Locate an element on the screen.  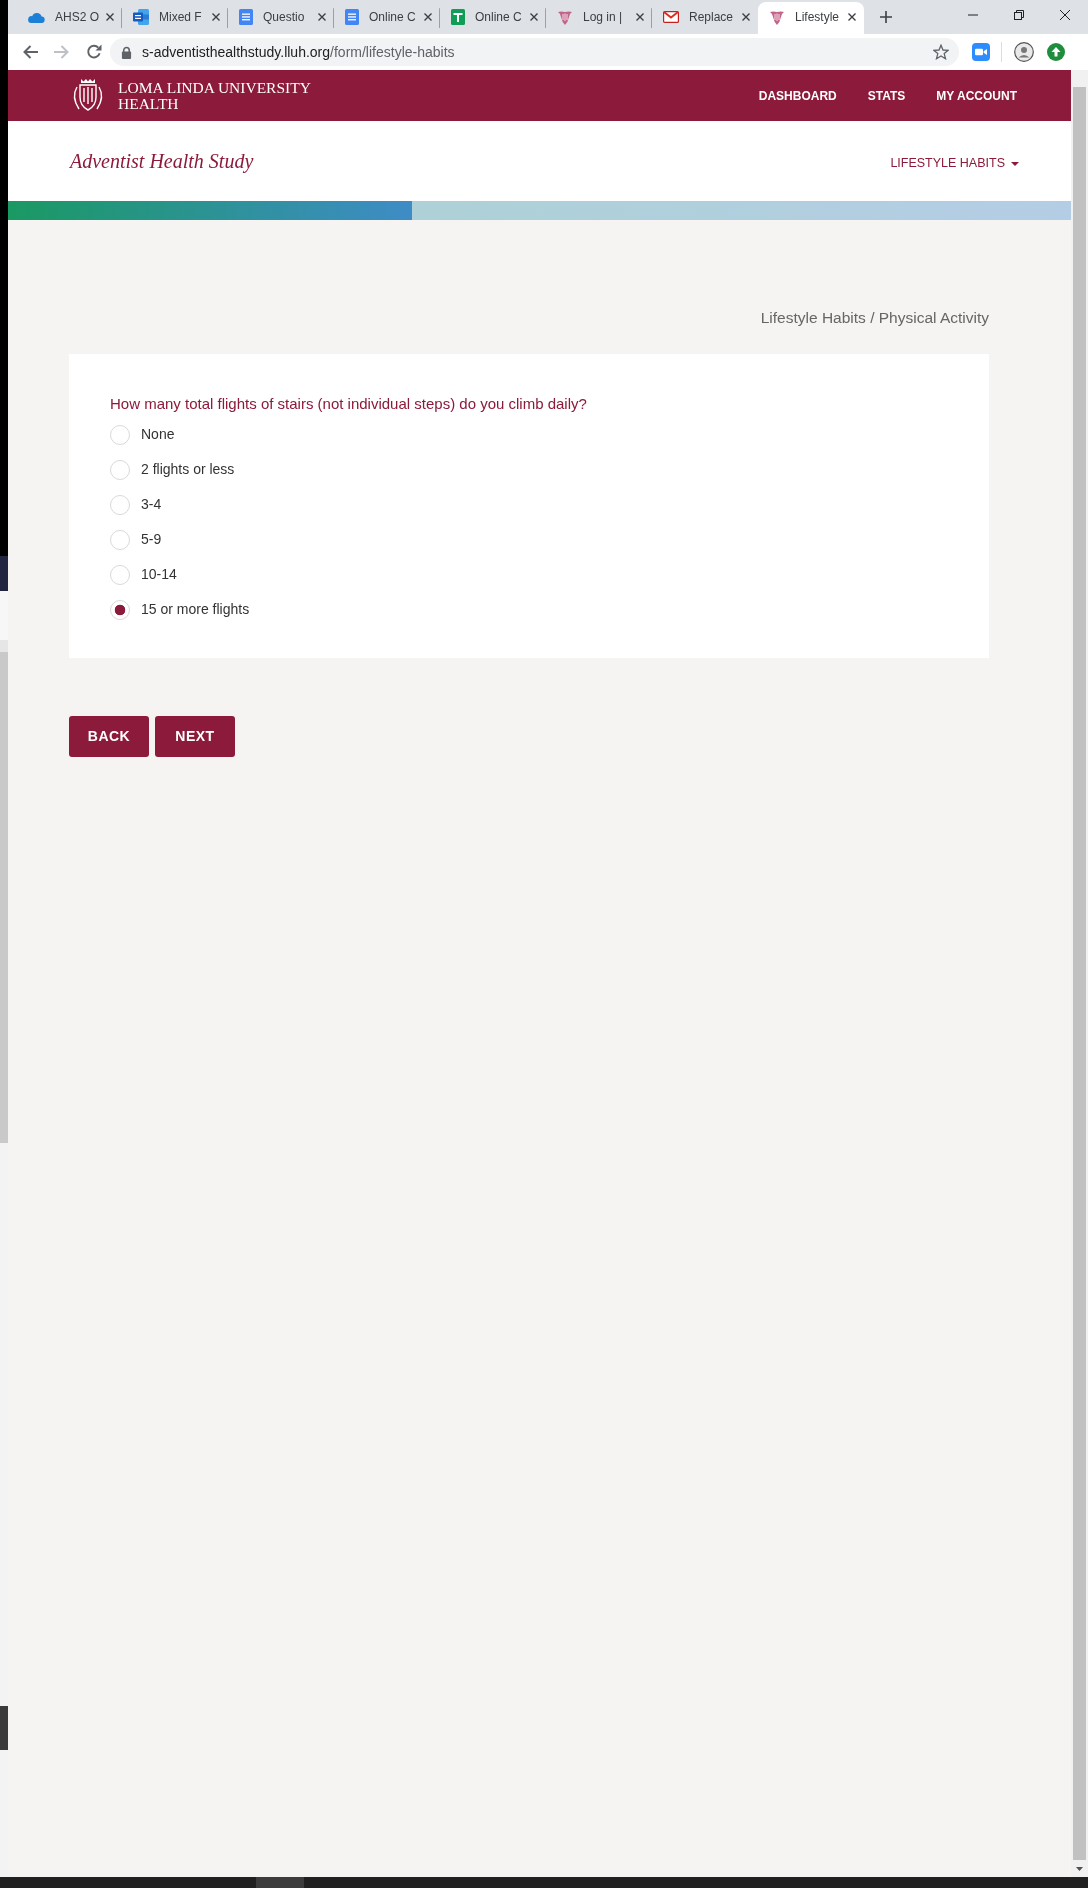
restore-icon is located at coordinates (1019, 15).